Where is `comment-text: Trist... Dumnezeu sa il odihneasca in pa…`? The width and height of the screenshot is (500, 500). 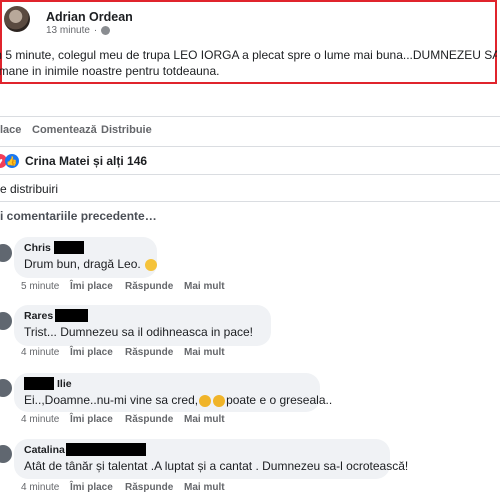 comment-text: Trist... Dumnezeu sa il odihneasca in pa… is located at coordinates (139, 332).